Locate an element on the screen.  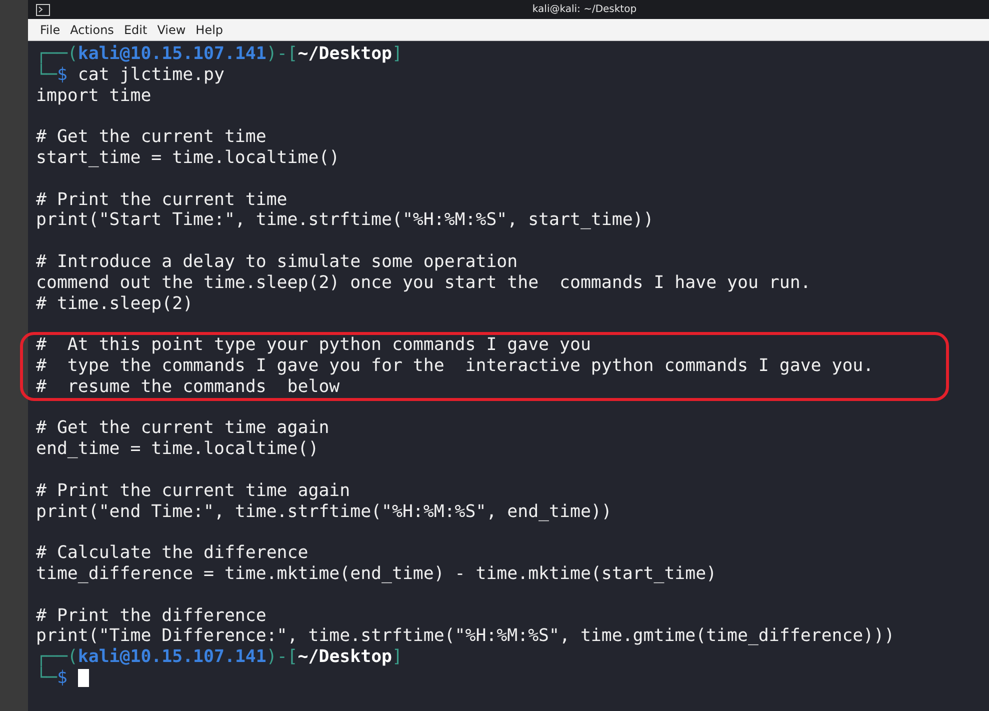
menu-item: File is located at coordinates (50, 29).